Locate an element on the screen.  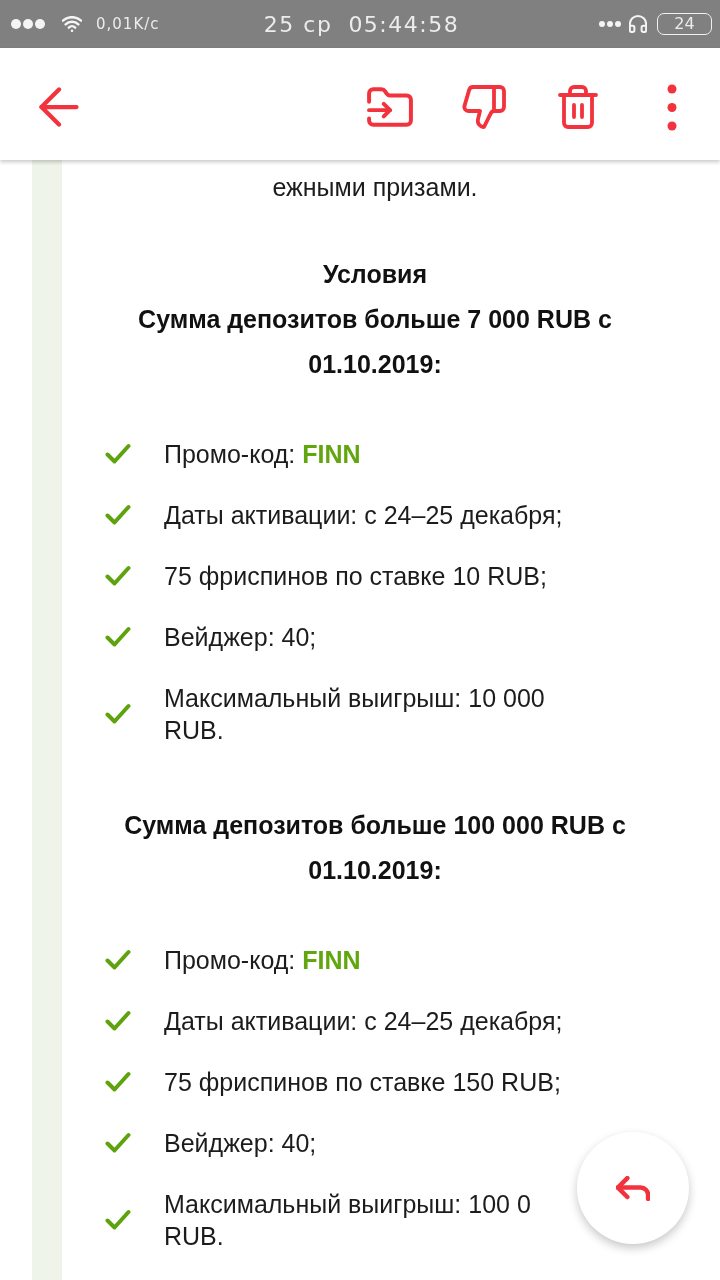
reply-button is located at coordinates (633, 1188).